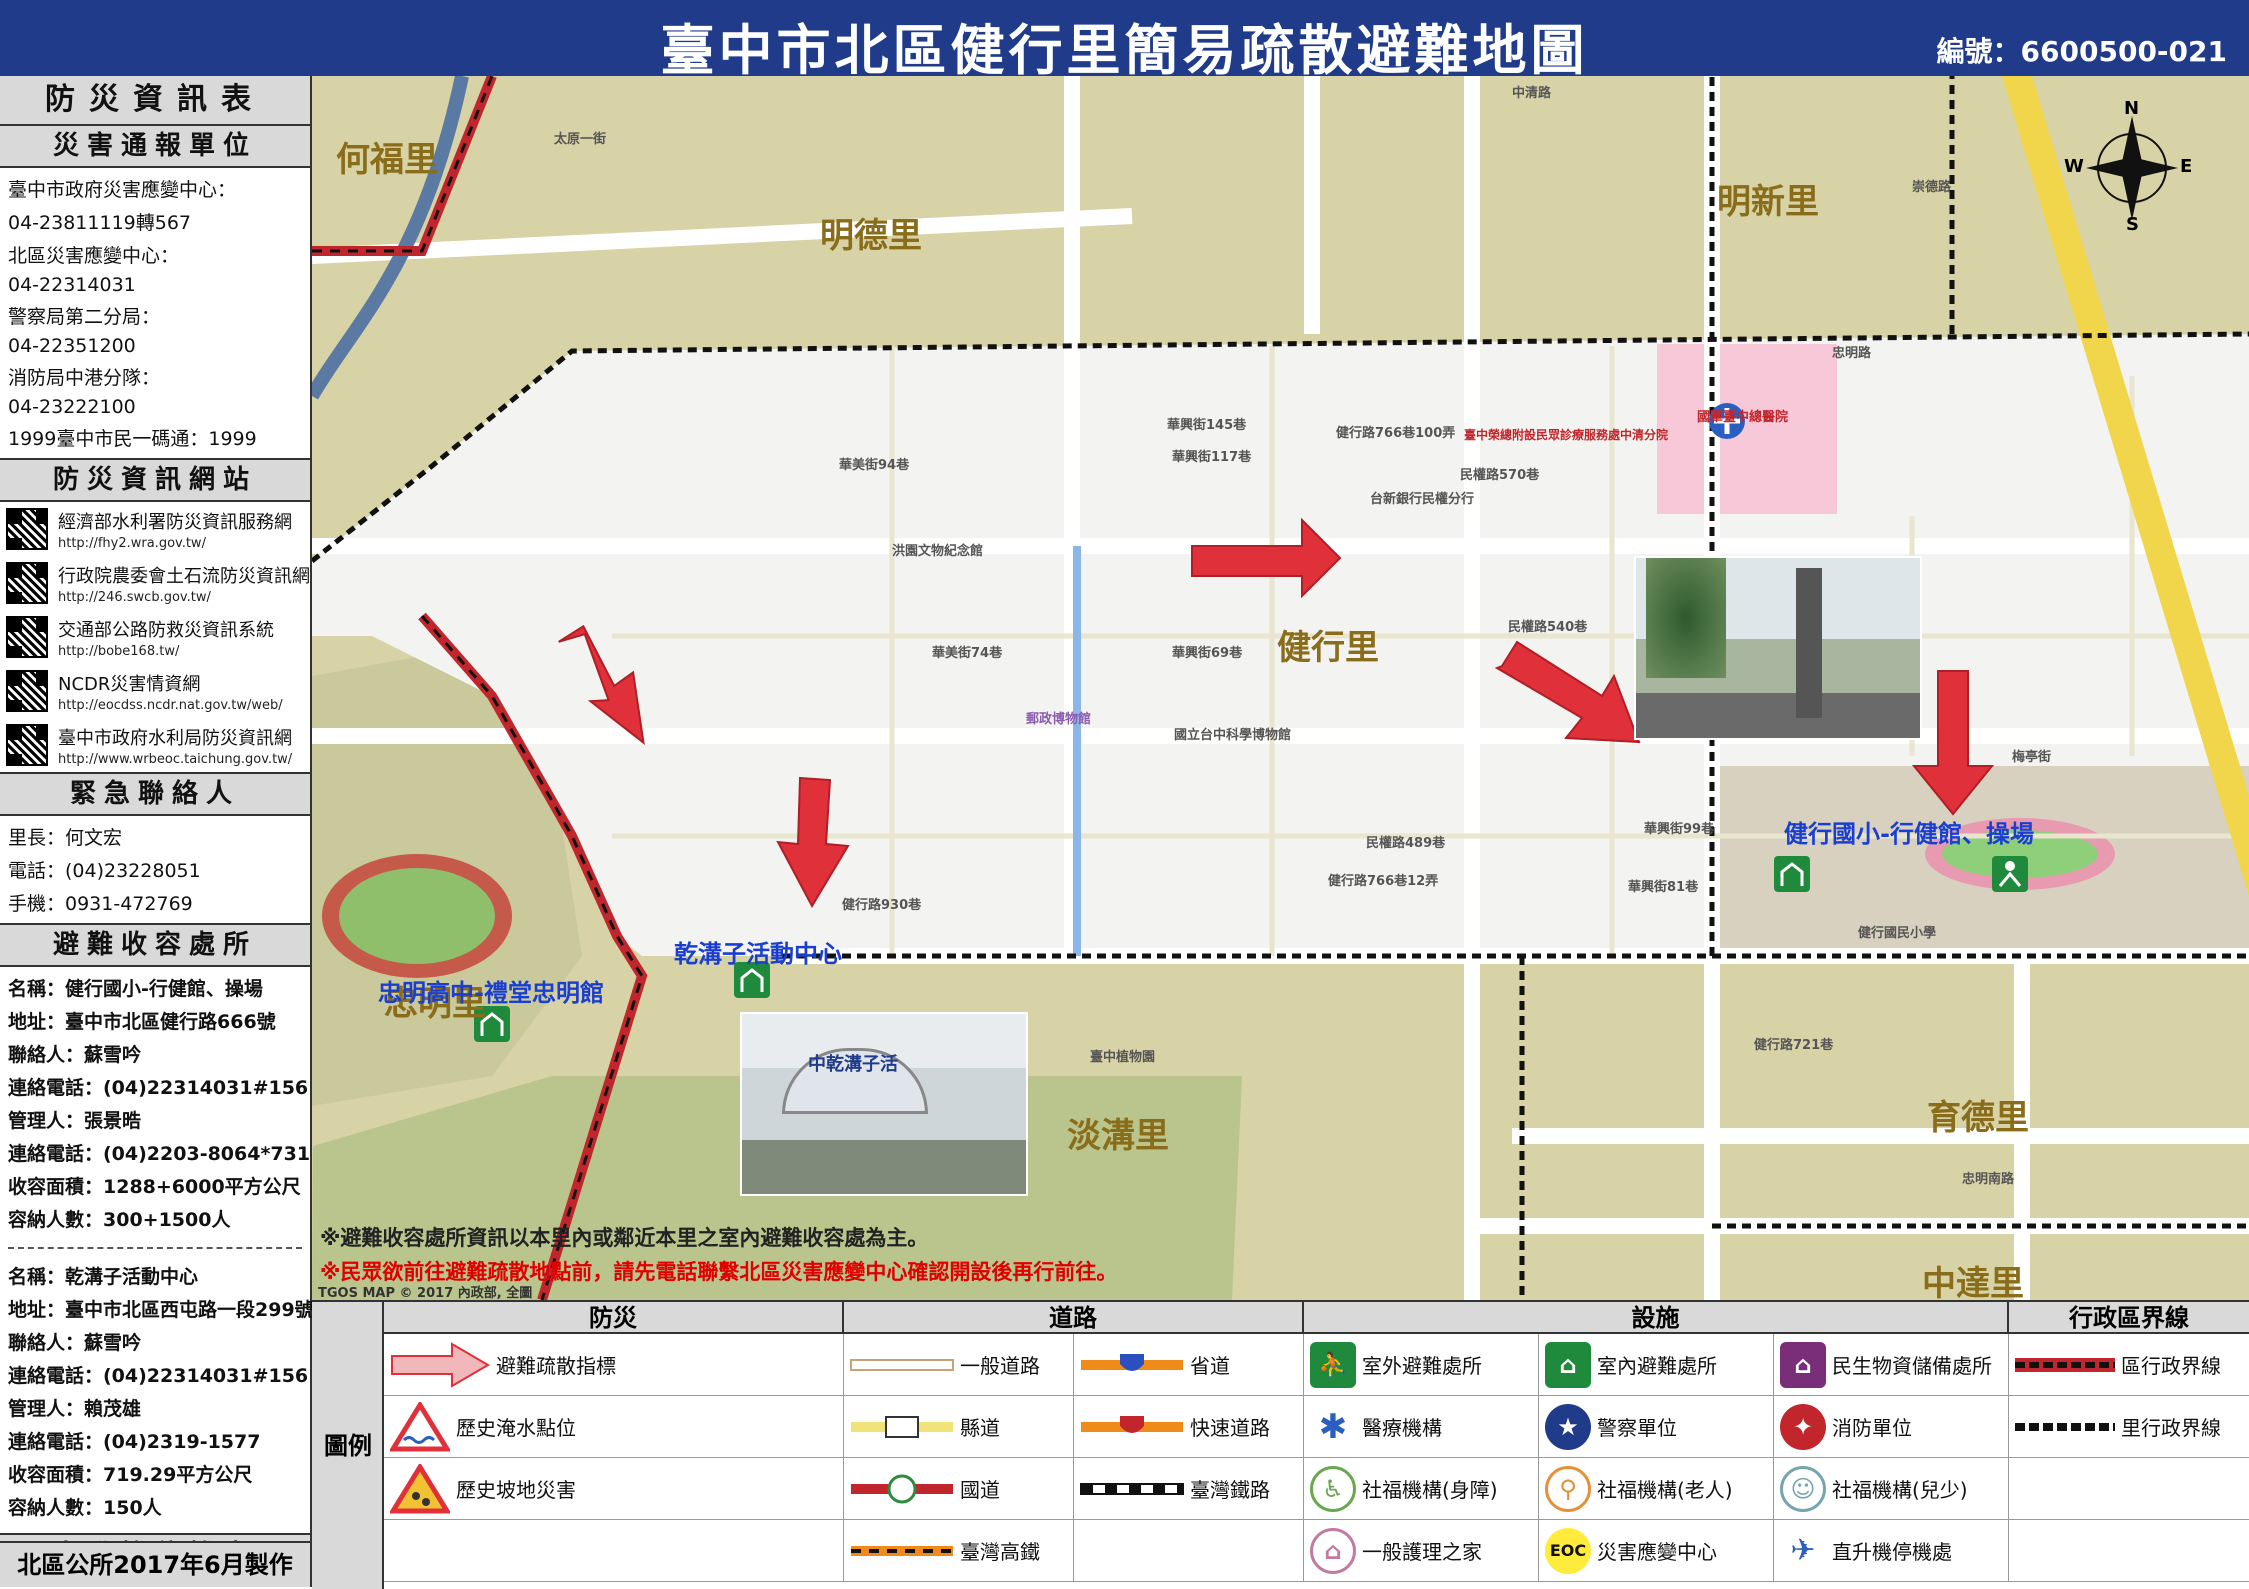  Describe the element at coordinates (175, 543) in the screenshot. I see `site-url: http://fhy2.wra.gov.tw/` at that location.